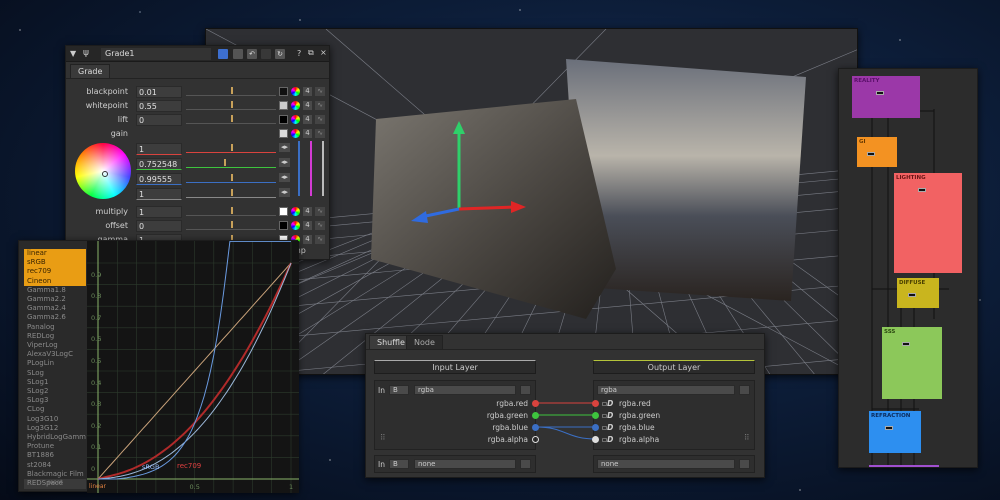 The width and height of the screenshot is (1000, 500). I want to click on node-graph: REALITY GI LIGHTING DIFFUSE SSS REFRACTION, so click(908, 268).